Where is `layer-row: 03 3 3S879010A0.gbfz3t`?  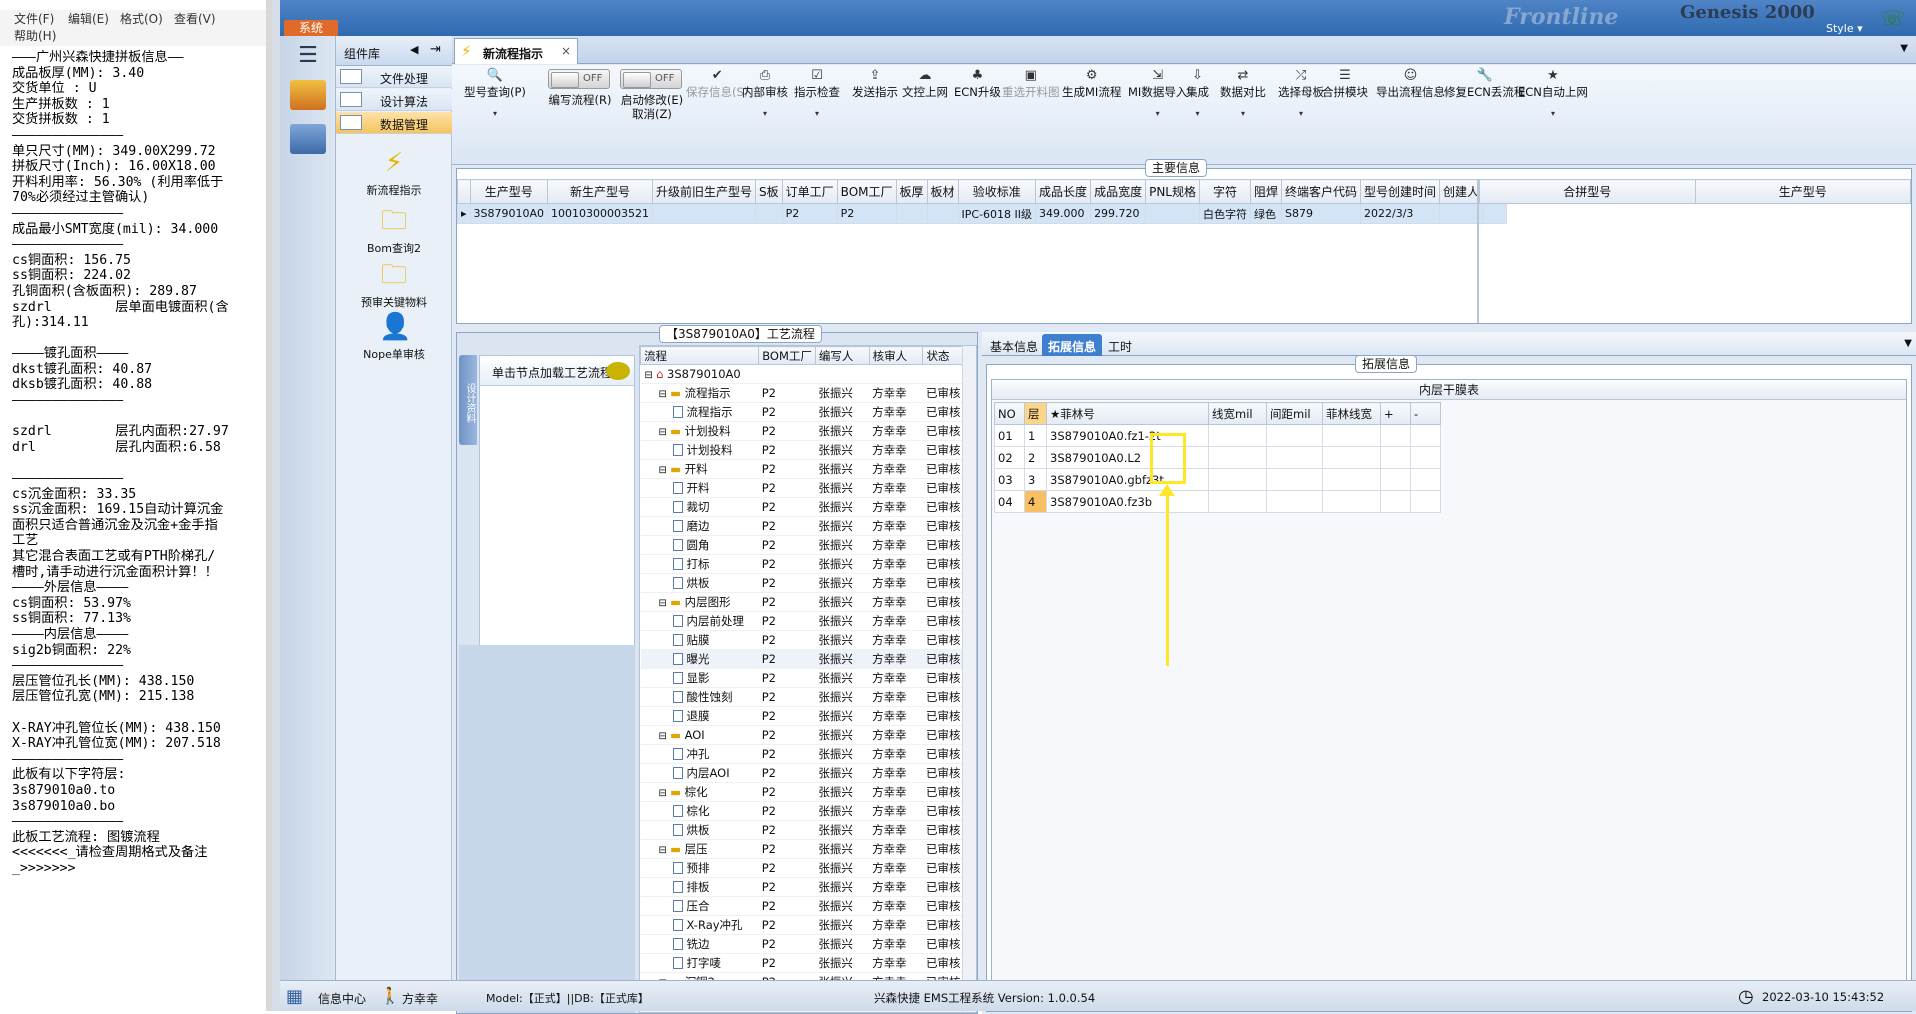
layer-row: 03 3 3S879010A0.gbfz3t is located at coordinates (1217, 479).